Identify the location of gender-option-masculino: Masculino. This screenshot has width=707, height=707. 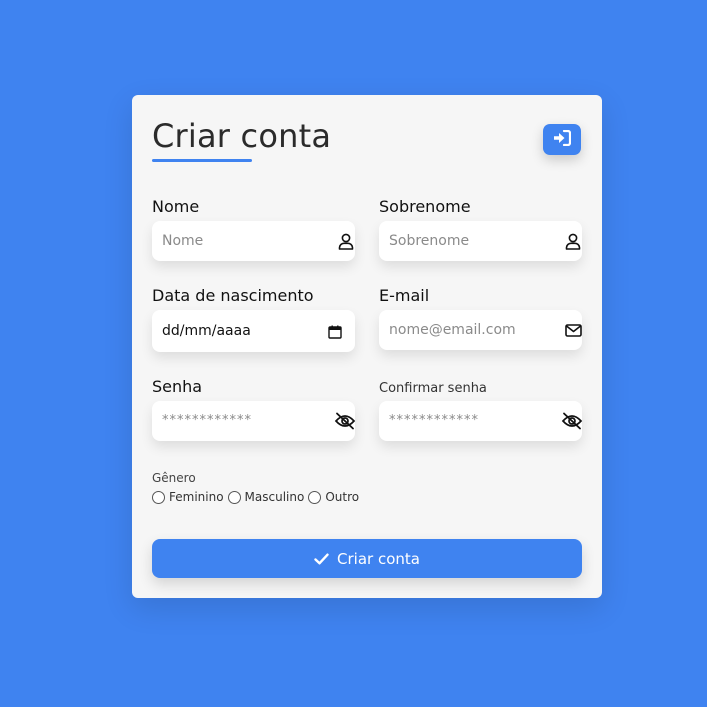
(266, 497).